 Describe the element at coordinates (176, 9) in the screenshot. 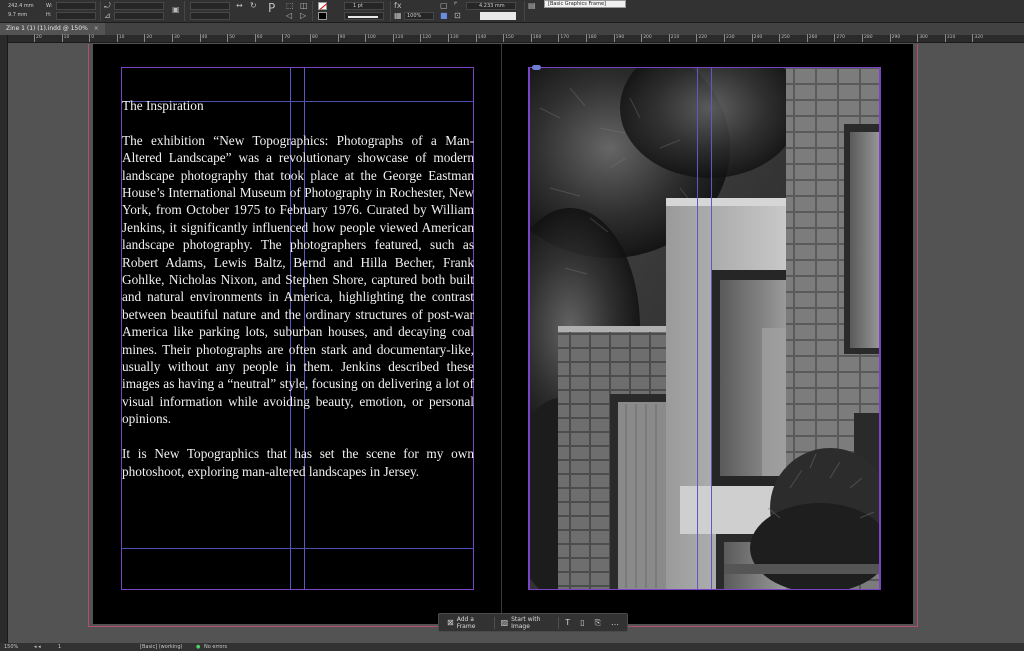

I see `constrain-icon: ▣` at that location.